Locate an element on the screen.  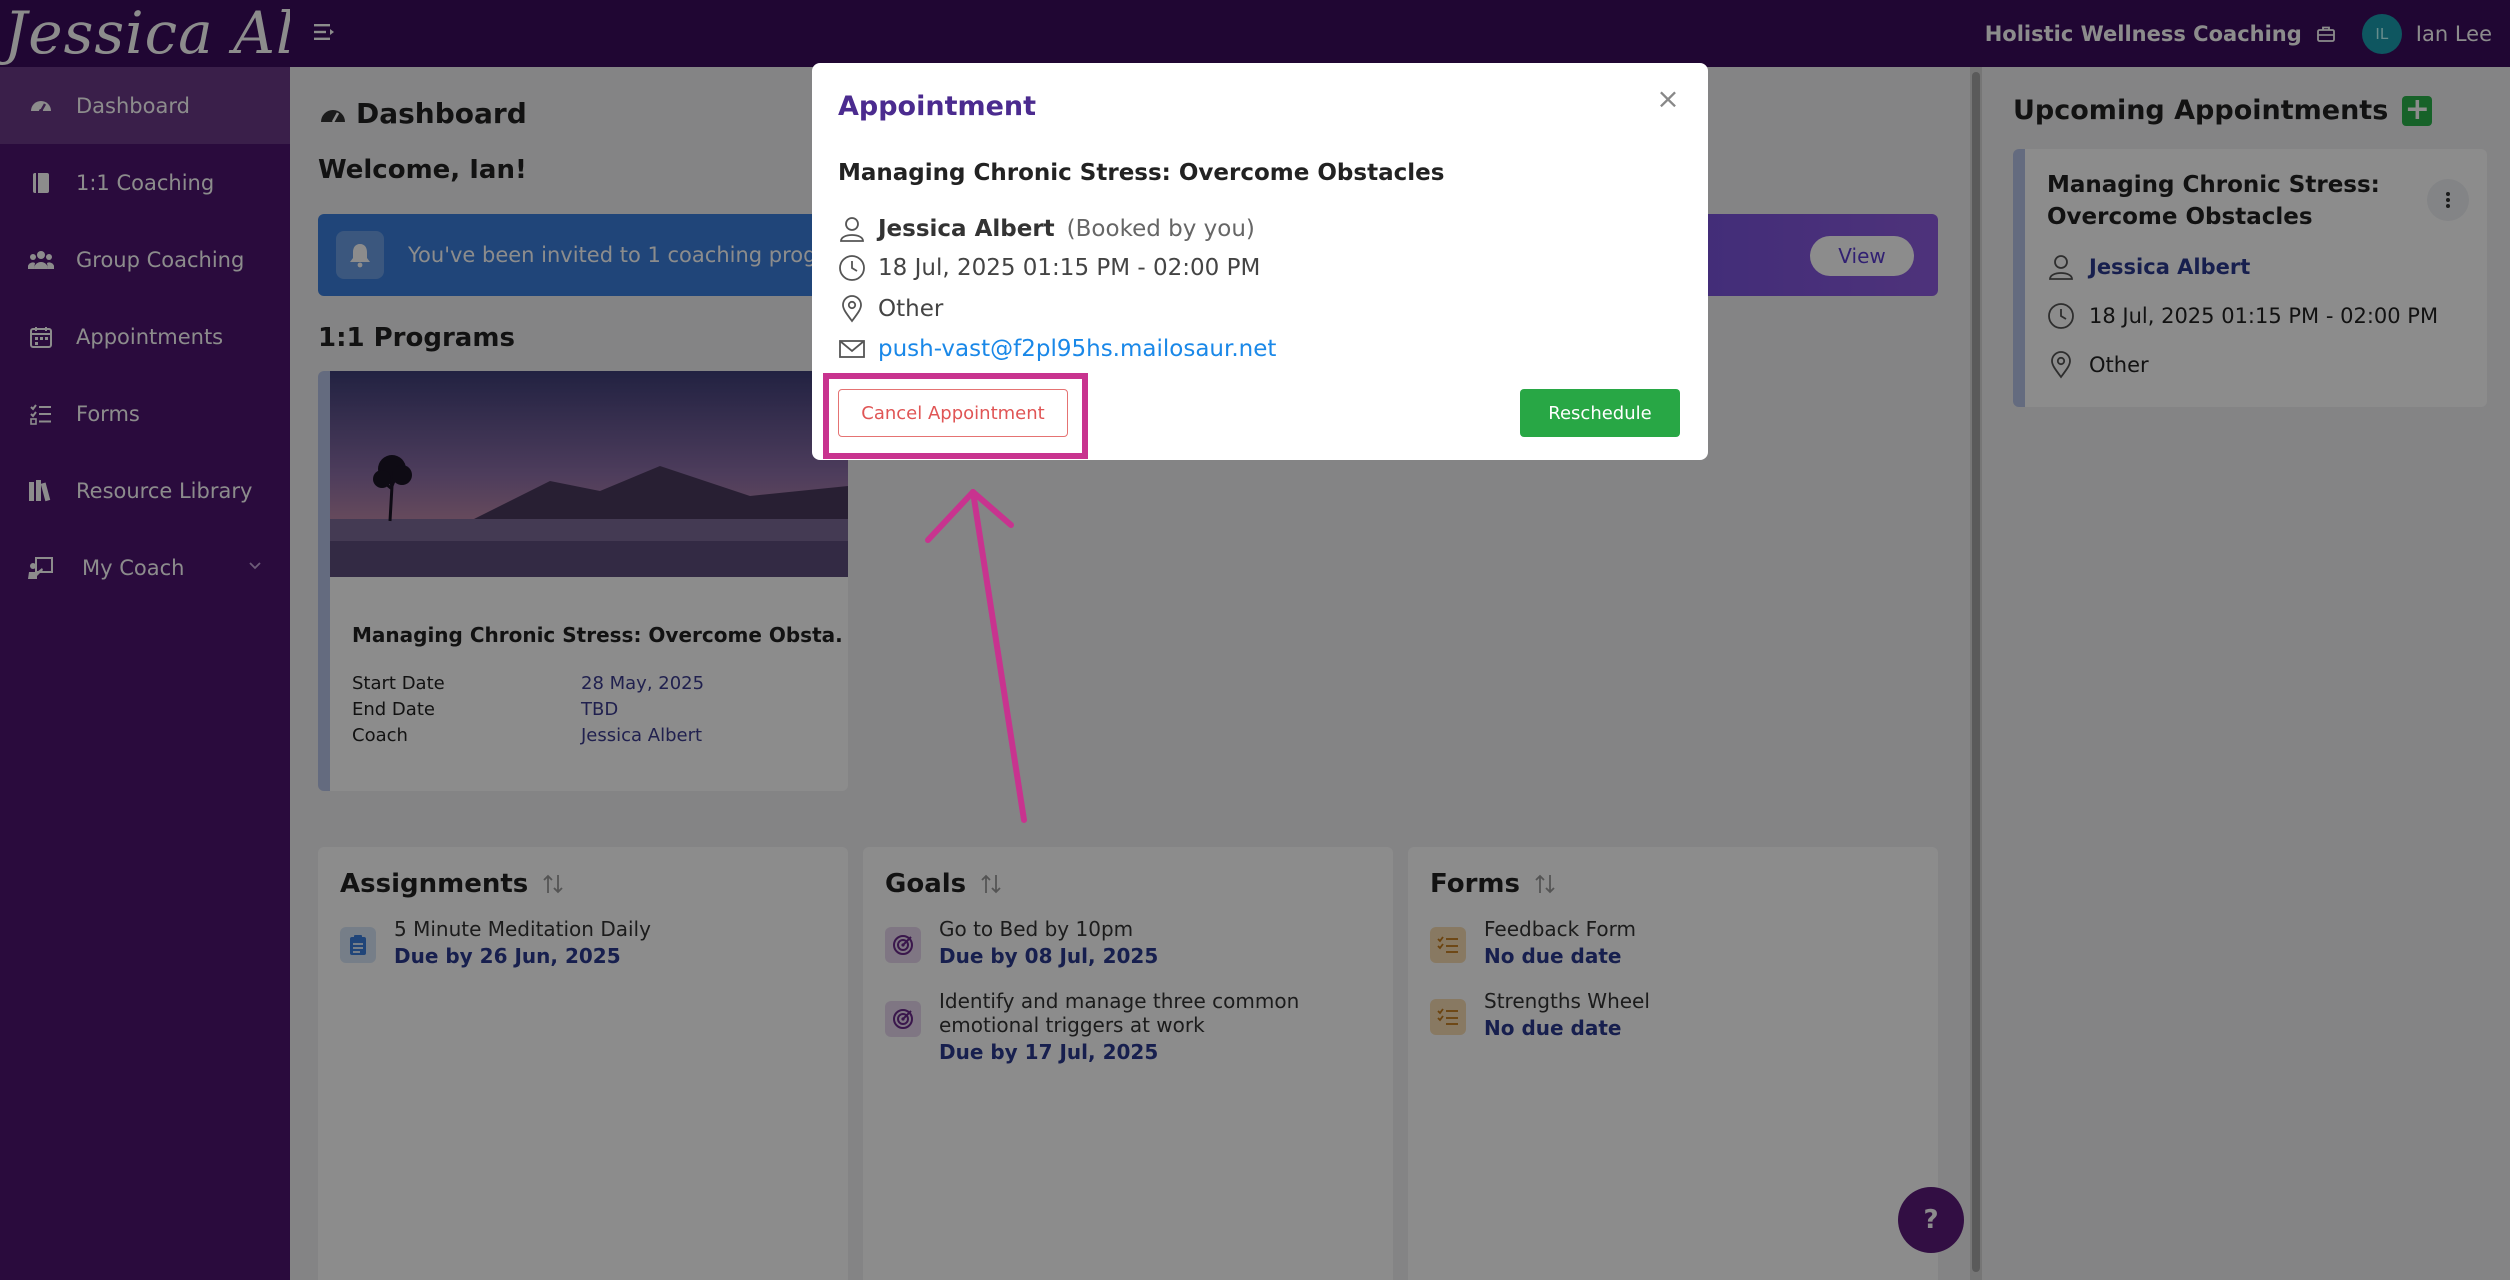
modal-location-row: Other is located at coordinates (890, 309).